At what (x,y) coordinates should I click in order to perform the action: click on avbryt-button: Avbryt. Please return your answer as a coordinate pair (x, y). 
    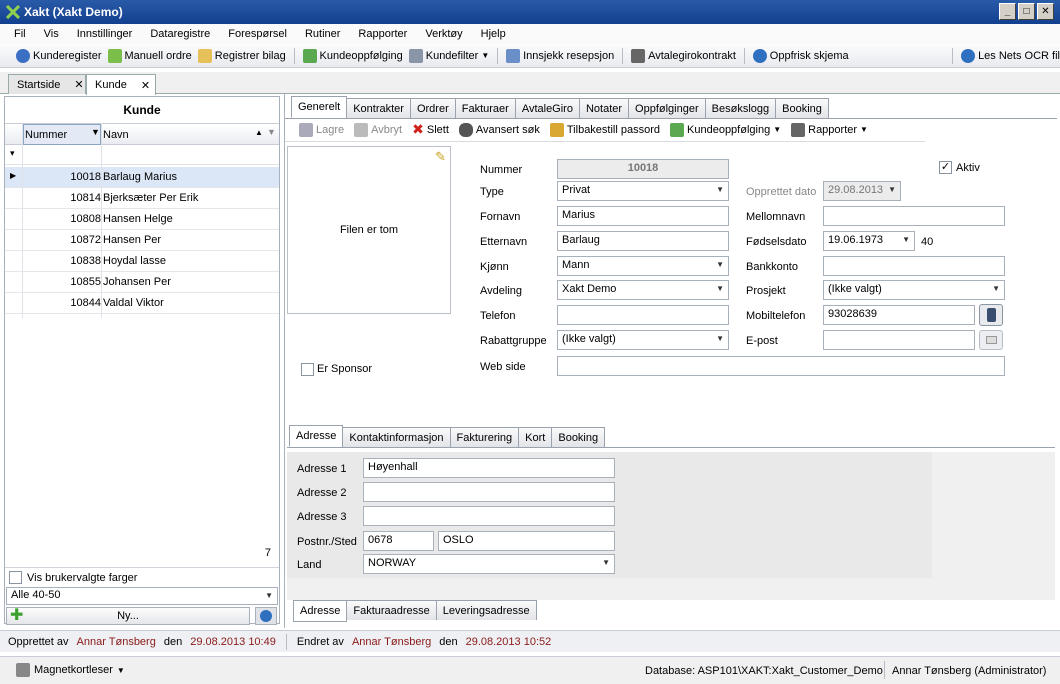
    Looking at the image, I should click on (378, 129).